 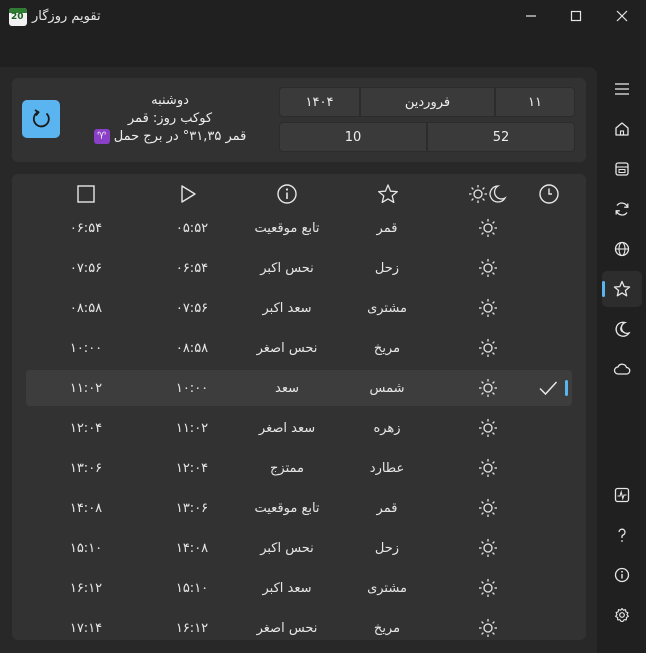 What do you see at coordinates (501, 137) in the screenshot?
I see `minute-field: 52` at bounding box center [501, 137].